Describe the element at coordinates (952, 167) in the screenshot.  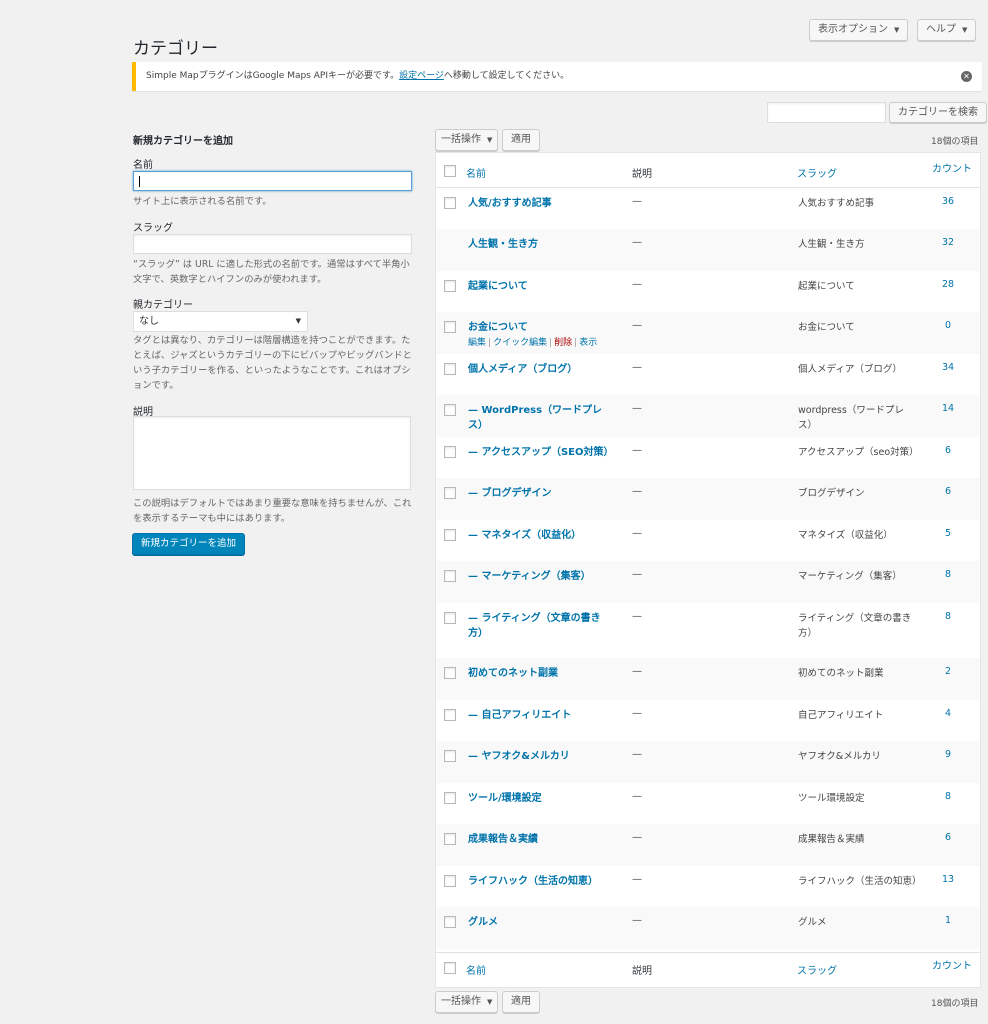
I see `column-count: カウント` at that location.